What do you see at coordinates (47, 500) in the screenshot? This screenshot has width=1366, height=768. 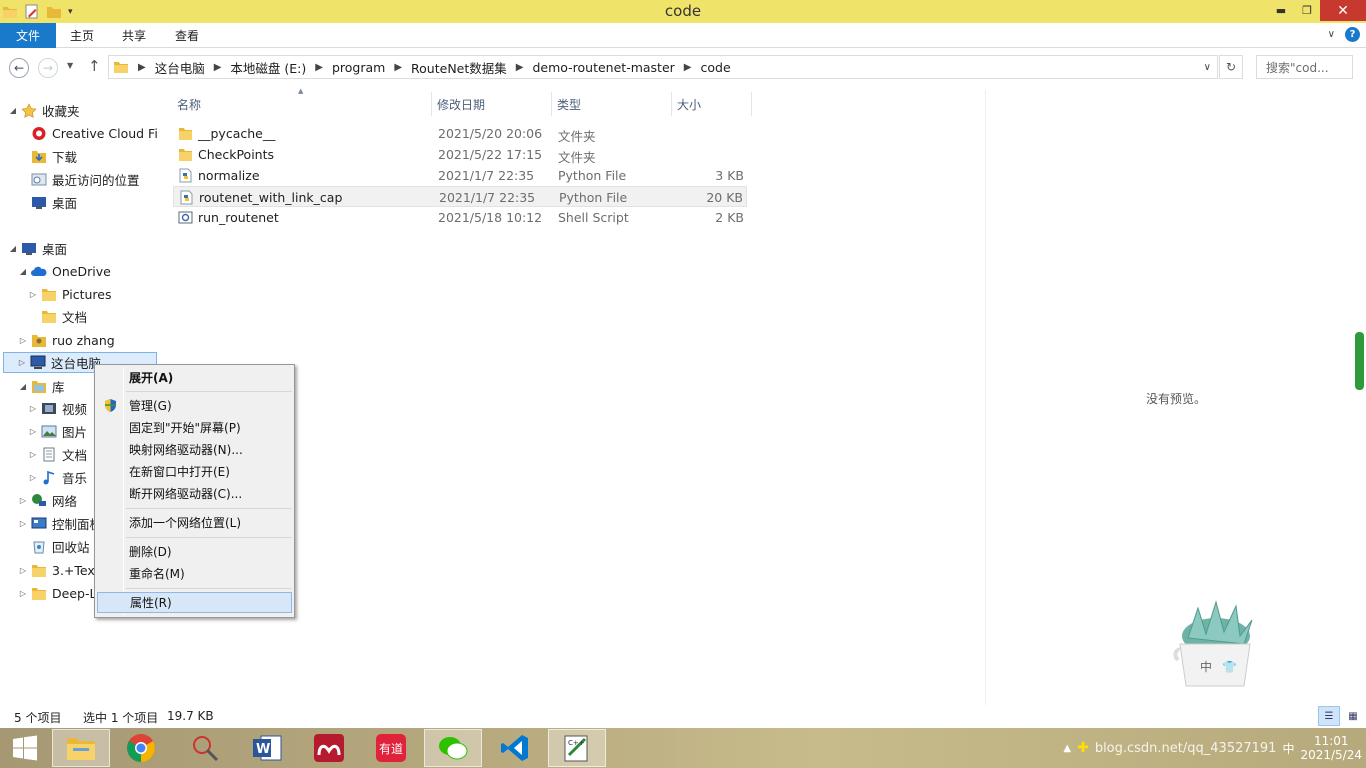 I see `sidebar-item-network: ▷ 网络` at bounding box center [47, 500].